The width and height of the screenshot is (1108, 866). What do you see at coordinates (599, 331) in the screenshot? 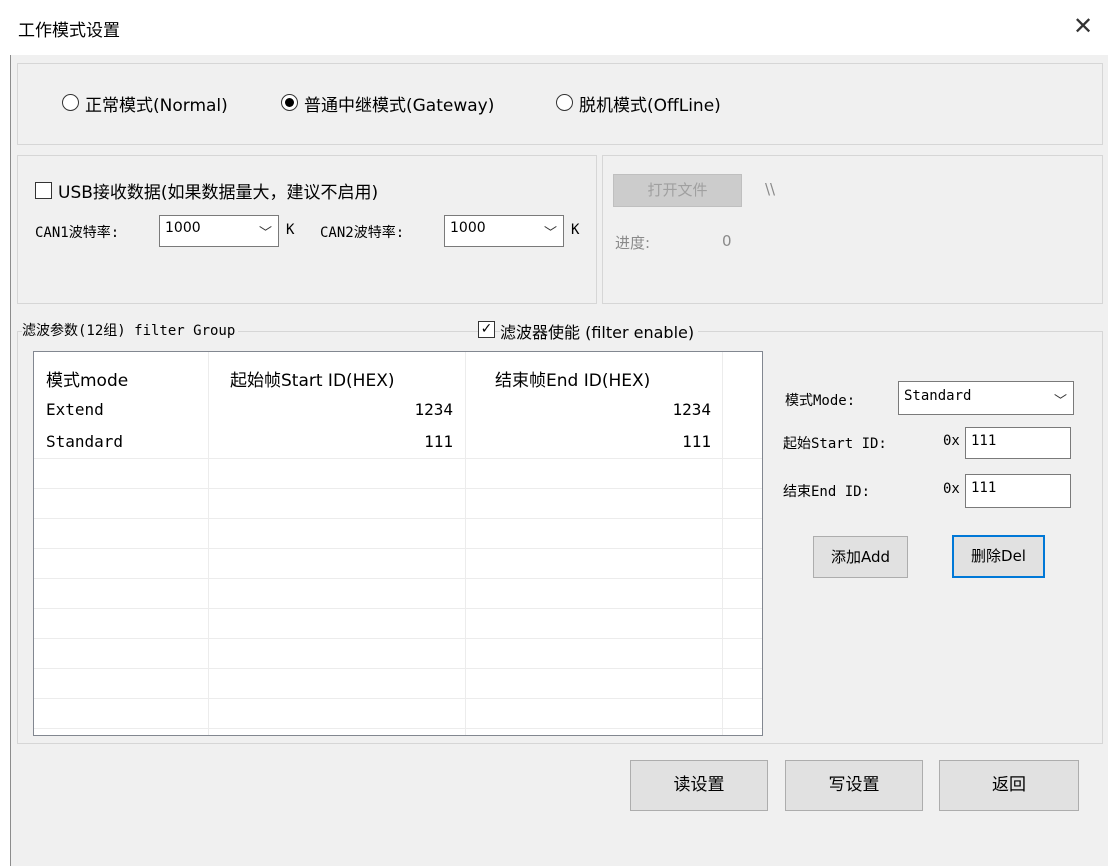
I see `filter-enable-label: 滤波器使能 (filter enable)` at bounding box center [599, 331].